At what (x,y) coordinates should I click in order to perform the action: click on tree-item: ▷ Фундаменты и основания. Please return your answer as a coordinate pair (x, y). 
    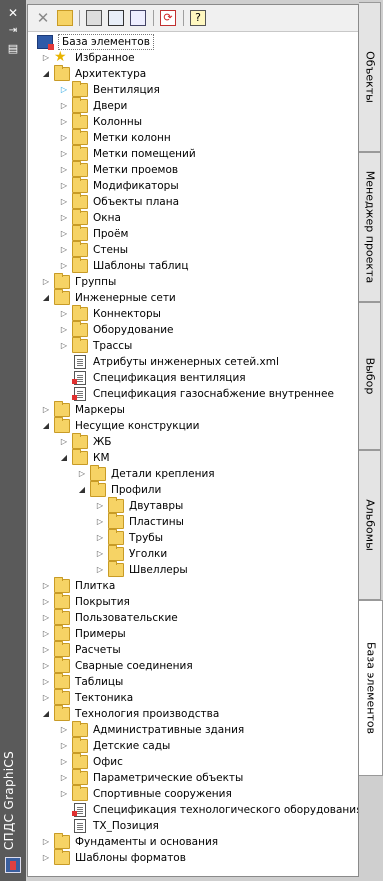
    Looking at the image, I should click on (193, 841).